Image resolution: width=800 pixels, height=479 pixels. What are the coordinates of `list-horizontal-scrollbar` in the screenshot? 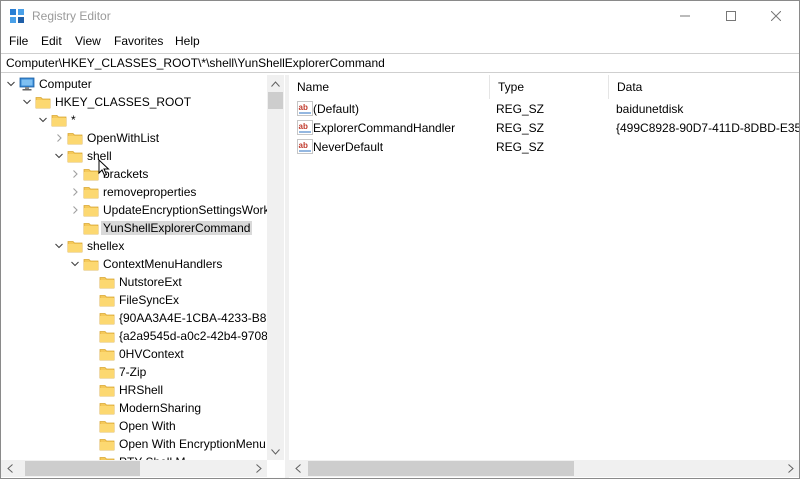 It's located at (544, 468).